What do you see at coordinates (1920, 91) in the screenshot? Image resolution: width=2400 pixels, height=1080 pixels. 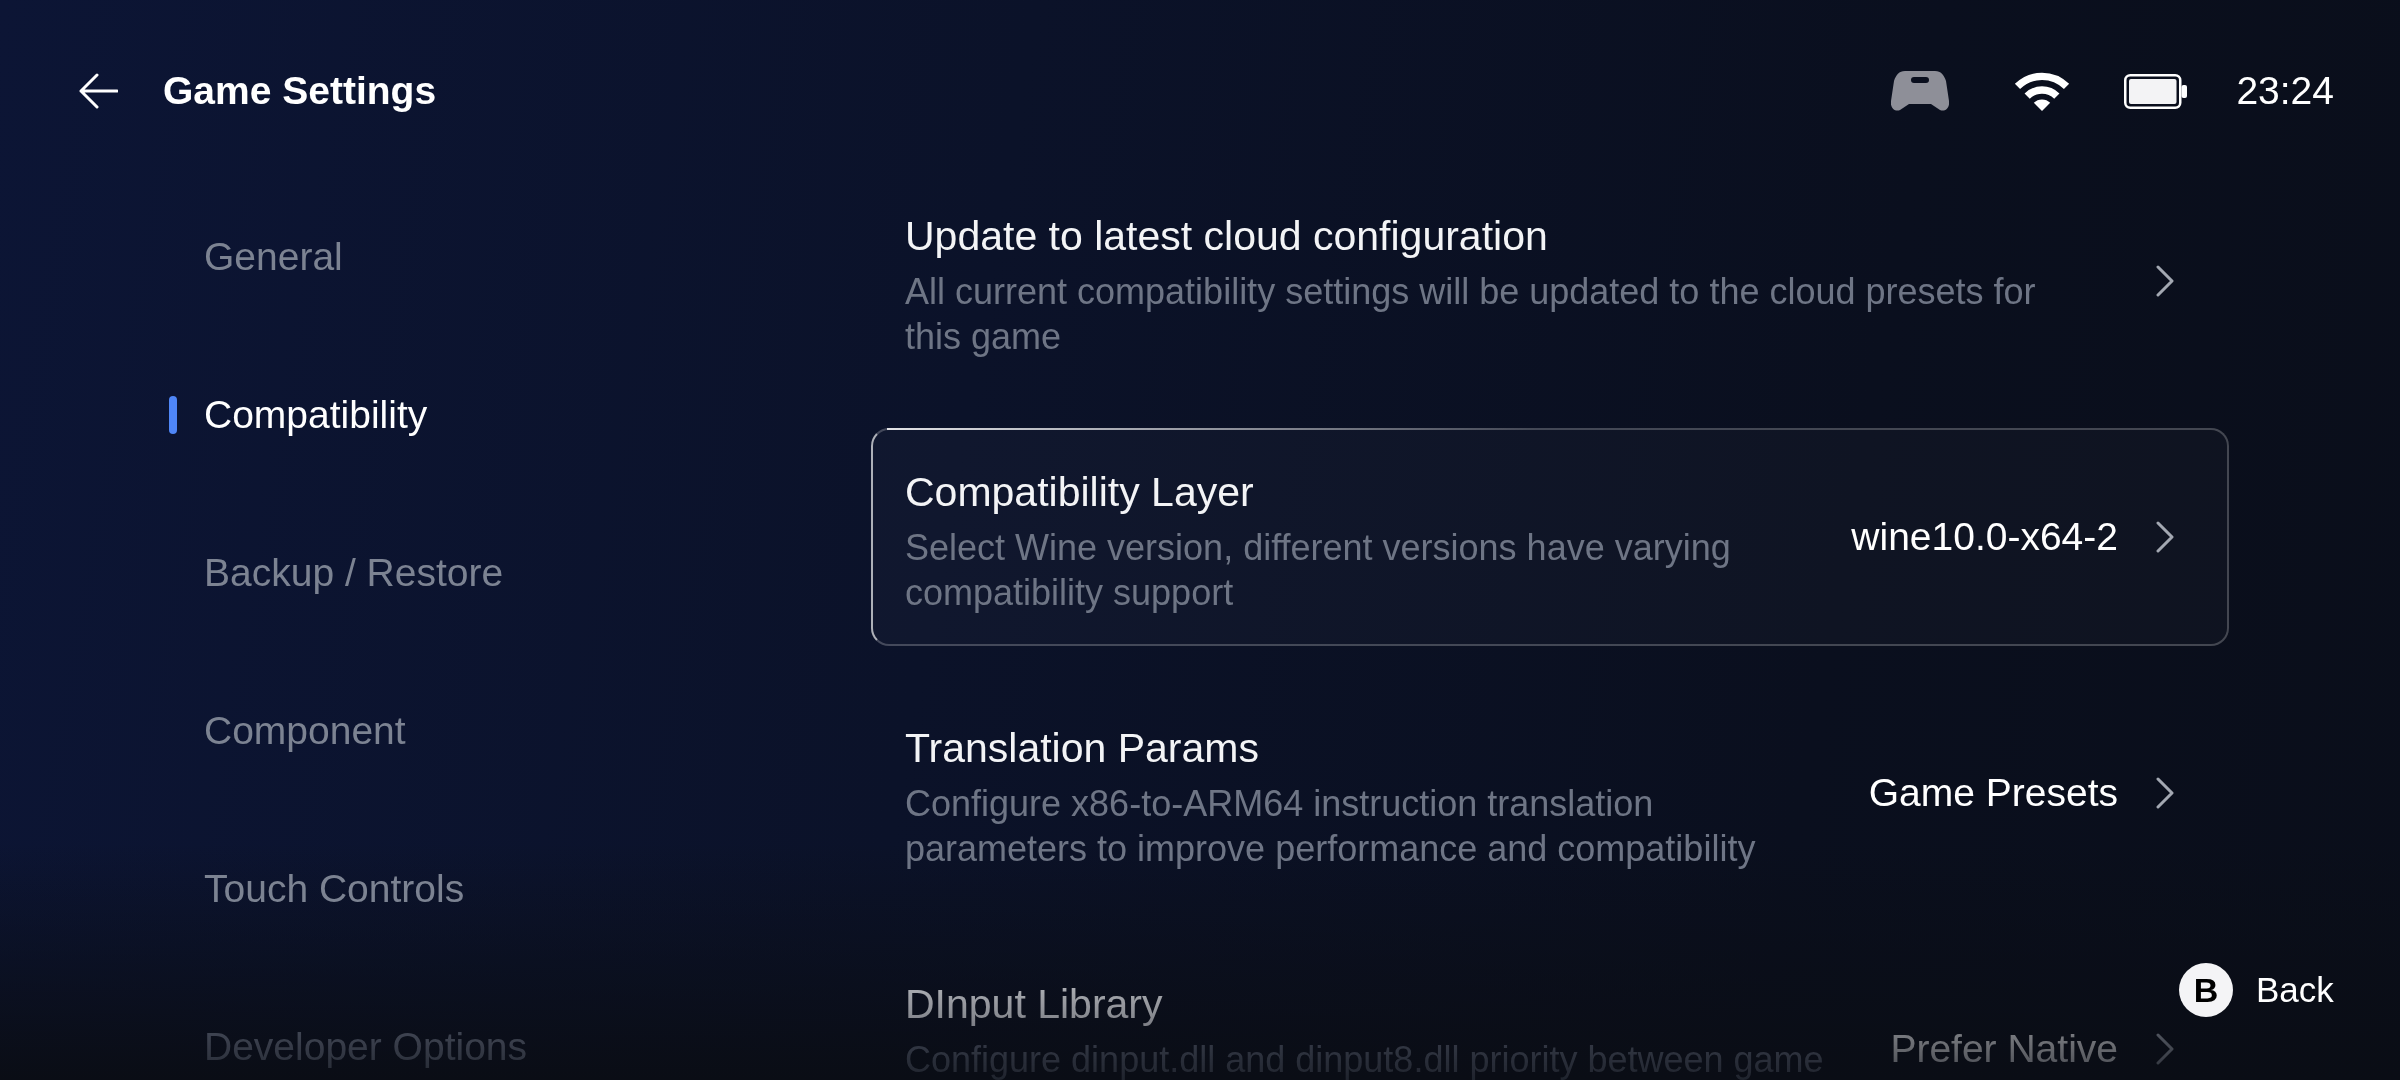 I see `gamepad-icon` at bounding box center [1920, 91].